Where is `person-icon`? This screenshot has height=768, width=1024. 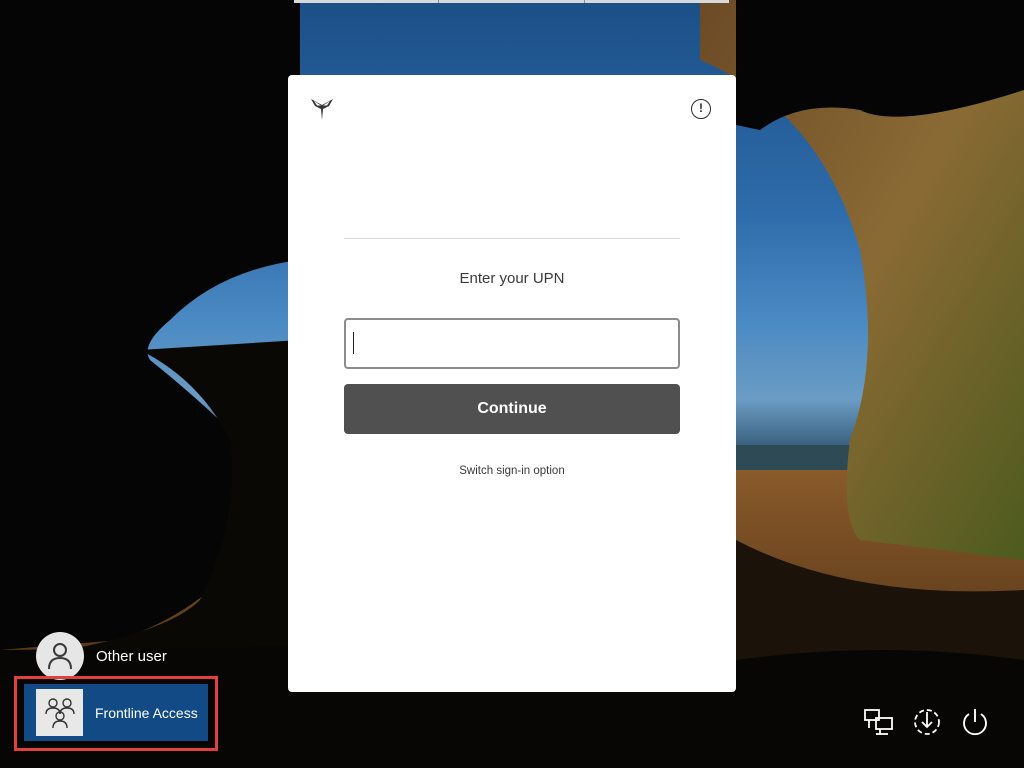
person-icon is located at coordinates (60, 656).